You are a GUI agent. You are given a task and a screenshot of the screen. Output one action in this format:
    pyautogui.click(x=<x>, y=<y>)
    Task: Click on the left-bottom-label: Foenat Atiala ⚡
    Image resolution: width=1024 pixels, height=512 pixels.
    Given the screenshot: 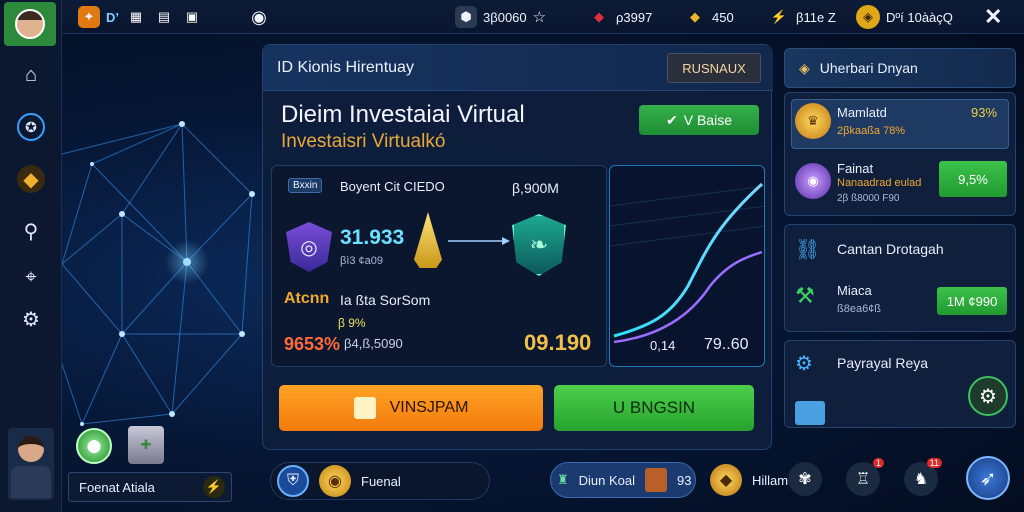 What is the action you would take?
    pyautogui.click(x=150, y=487)
    